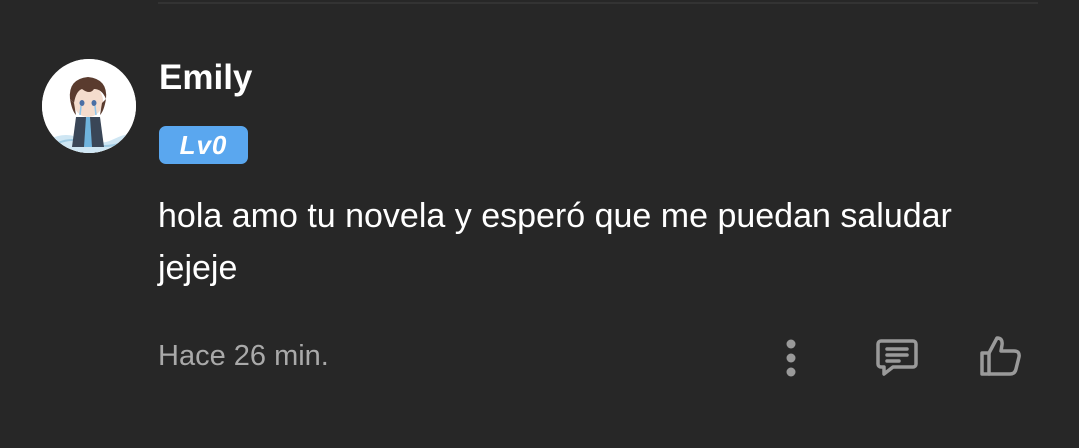 The height and width of the screenshot is (448, 1079). I want to click on comment-timestamp: Hace 26 min., so click(243, 356).